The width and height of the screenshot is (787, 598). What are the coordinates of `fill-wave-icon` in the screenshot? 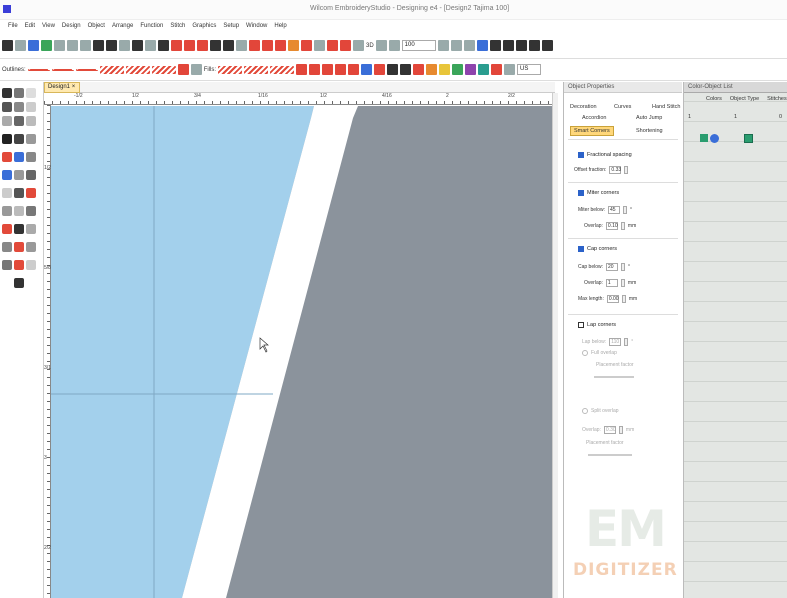 It's located at (328, 69).